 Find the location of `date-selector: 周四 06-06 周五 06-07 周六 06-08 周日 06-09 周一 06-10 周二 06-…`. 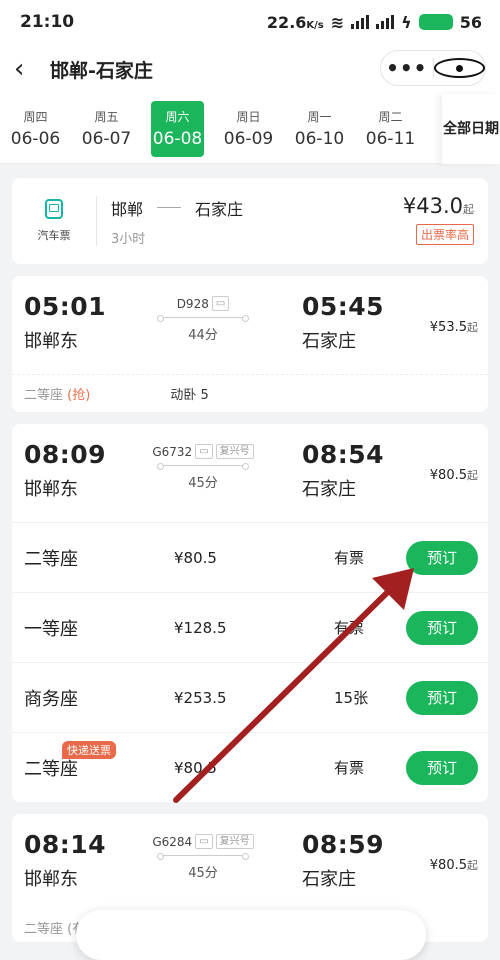

date-selector: 周四 06-06 周五 06-07 周六 06-08 周日 06-09 周一 06-10 周二 06-… is located at coordinates (250, 129).